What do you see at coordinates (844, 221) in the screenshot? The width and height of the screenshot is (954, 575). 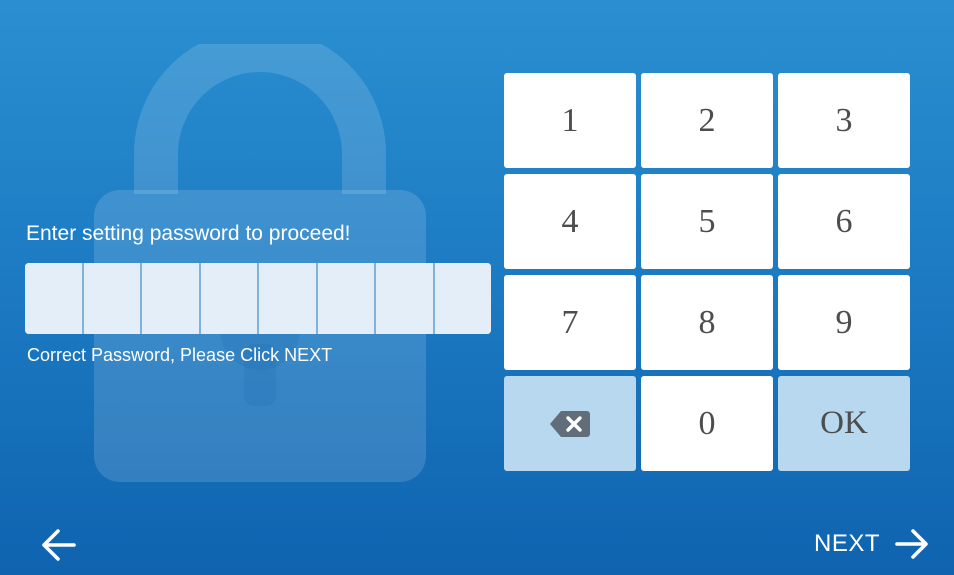 I see `key-6: 6` at bounding box center [844, 221].